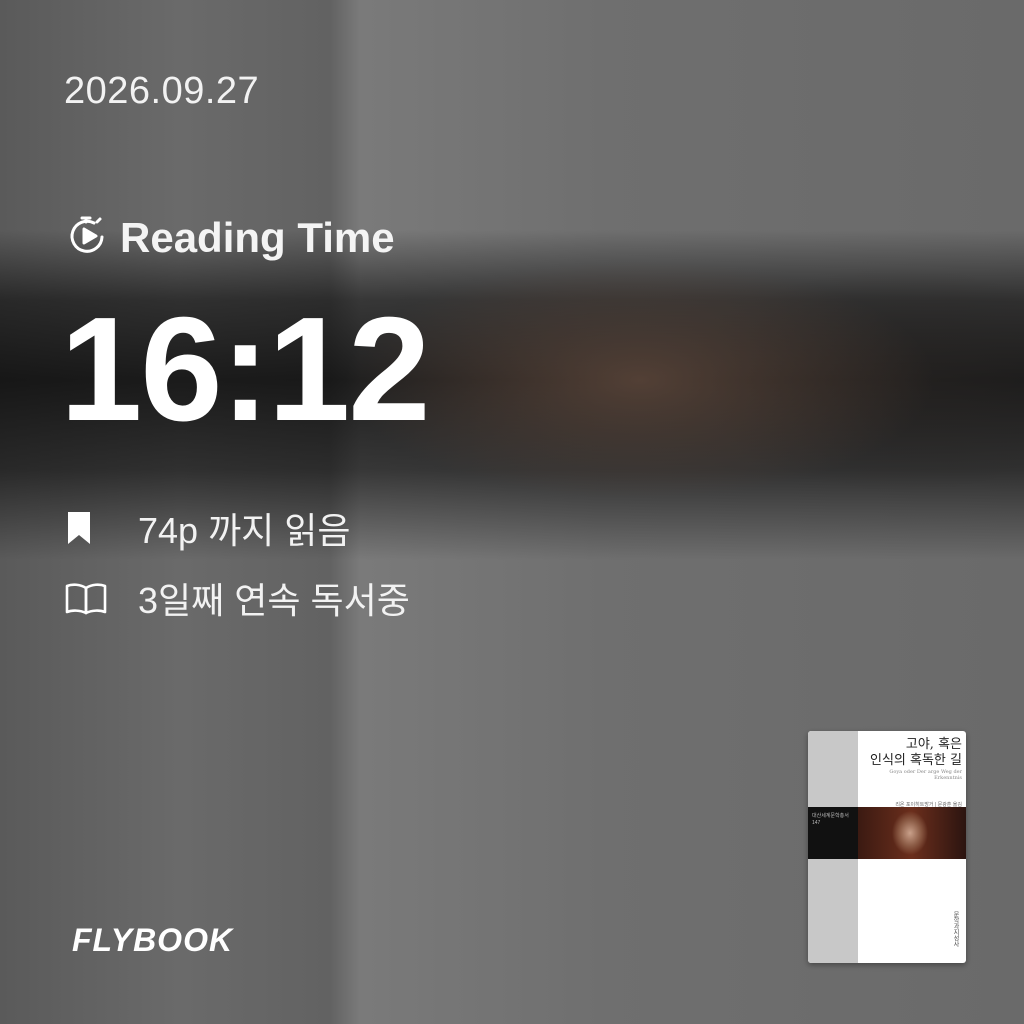 This screenshot has height=1024, width=1024. I want to click on reading-time-header: Reading Time, so click(229, 238).